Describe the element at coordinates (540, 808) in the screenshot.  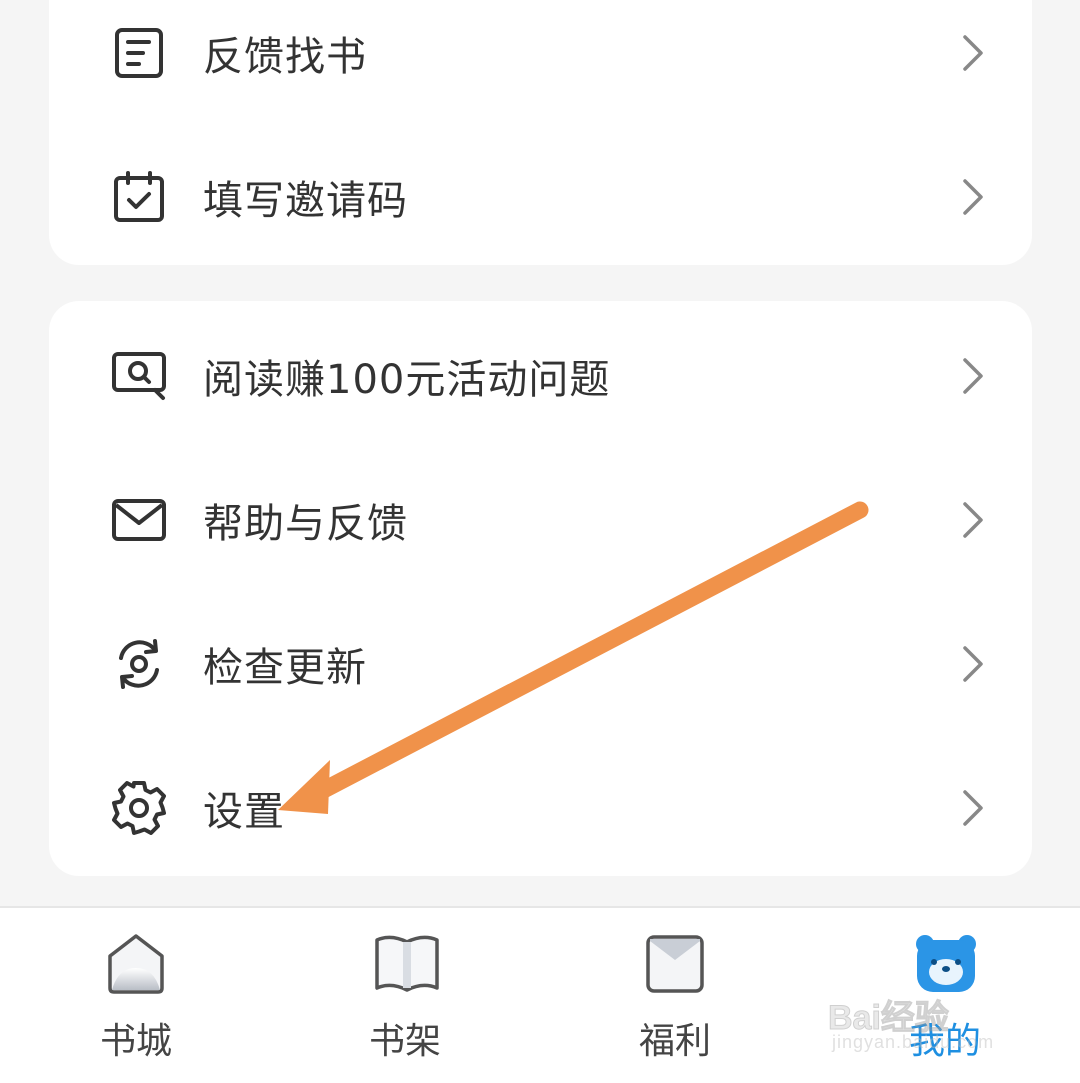
I see `menu-item-settings: 设置` at that location.